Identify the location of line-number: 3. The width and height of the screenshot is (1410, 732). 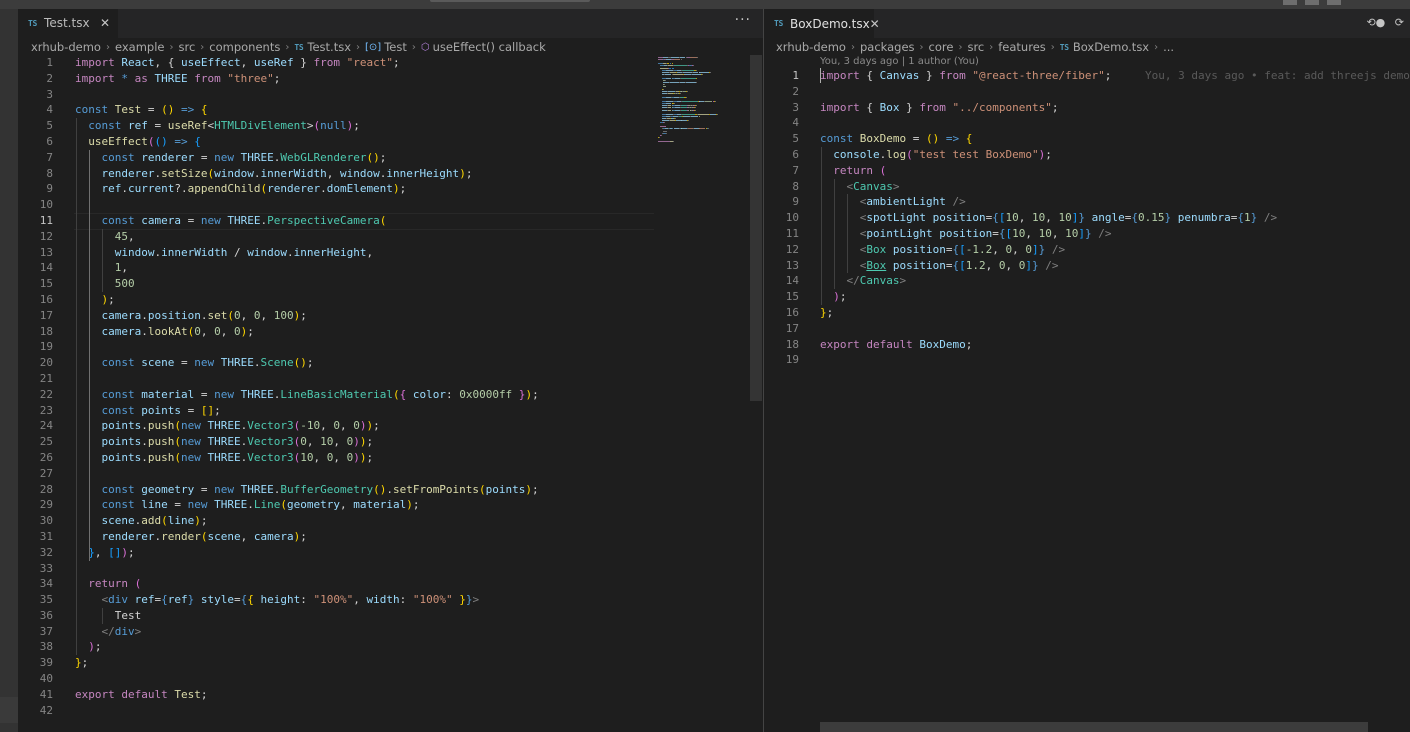
(795, 107).